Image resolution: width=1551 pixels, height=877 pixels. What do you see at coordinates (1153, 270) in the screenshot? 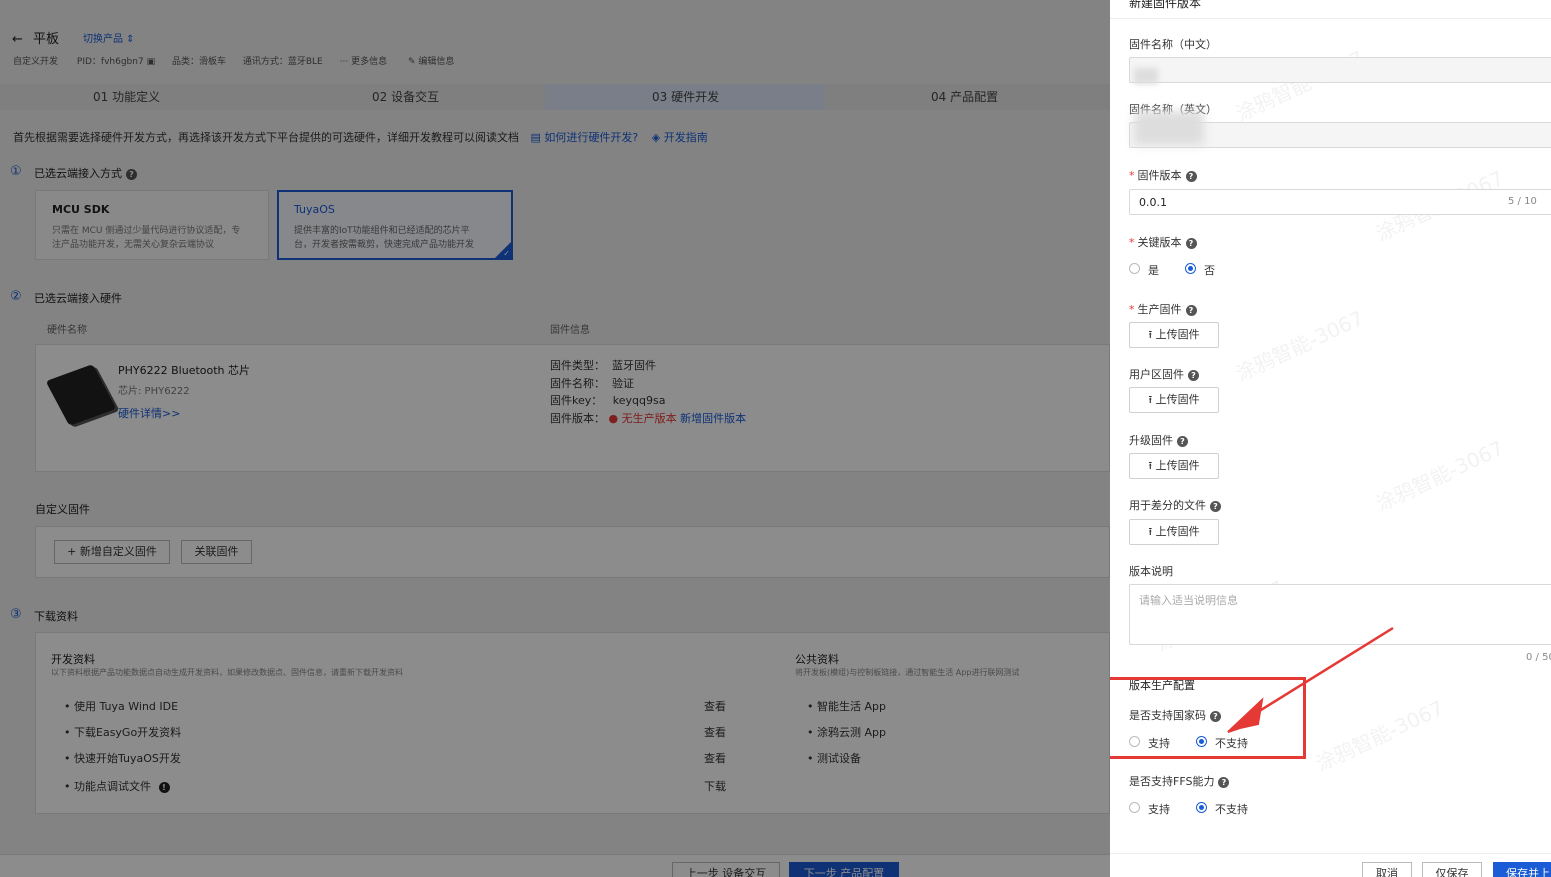
I see `radio-label: 是` at bounding box center [1153, 270].